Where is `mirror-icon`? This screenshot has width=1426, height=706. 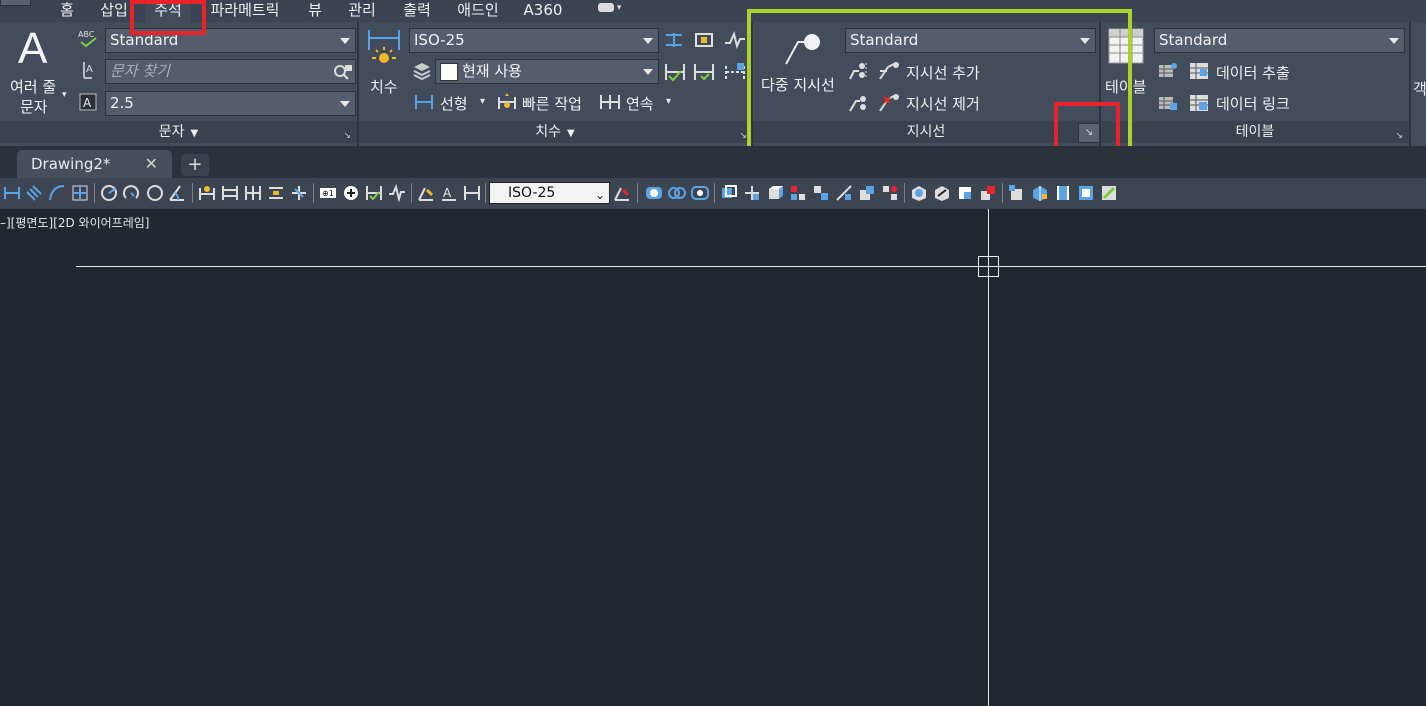
mirror-icon is located at coordinates (890, 193).